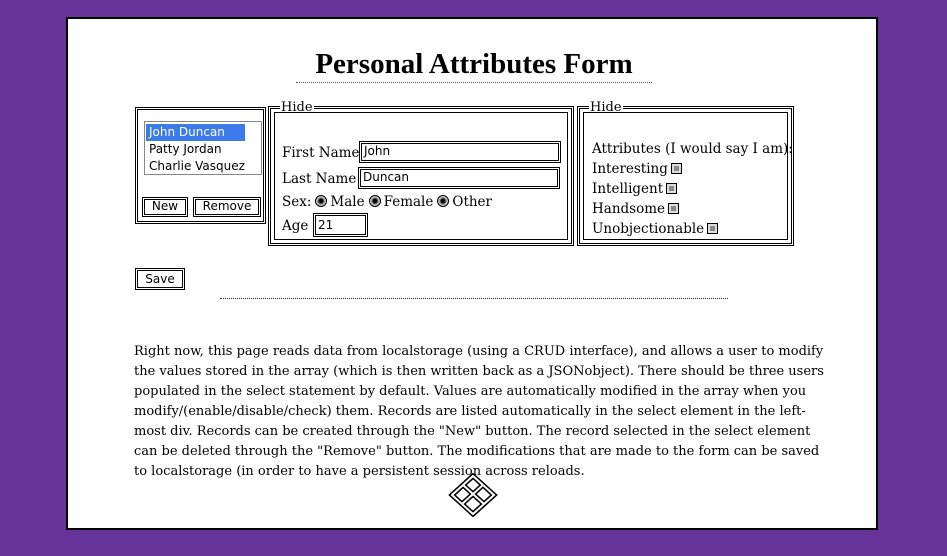 The height and width of the screenshot is (556, 947). I want to click on endless-knot-icon, so click(473, 495).